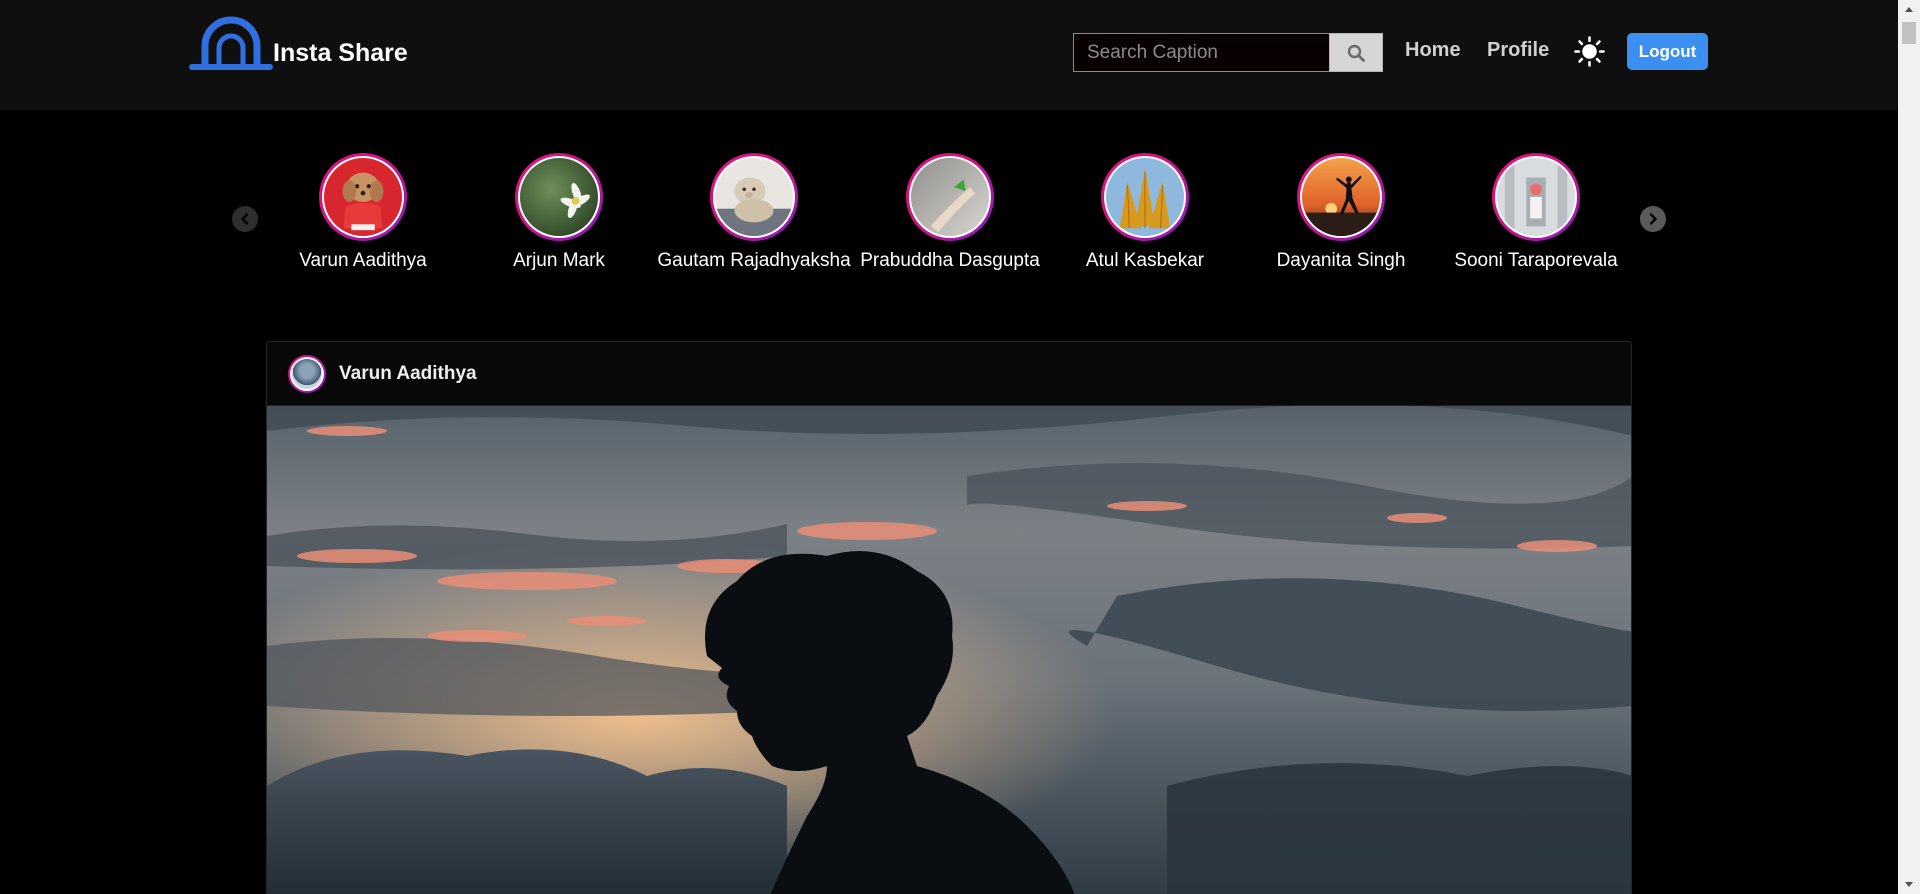  I want to click on story-item: Arjun Mark, so click(559, 212).